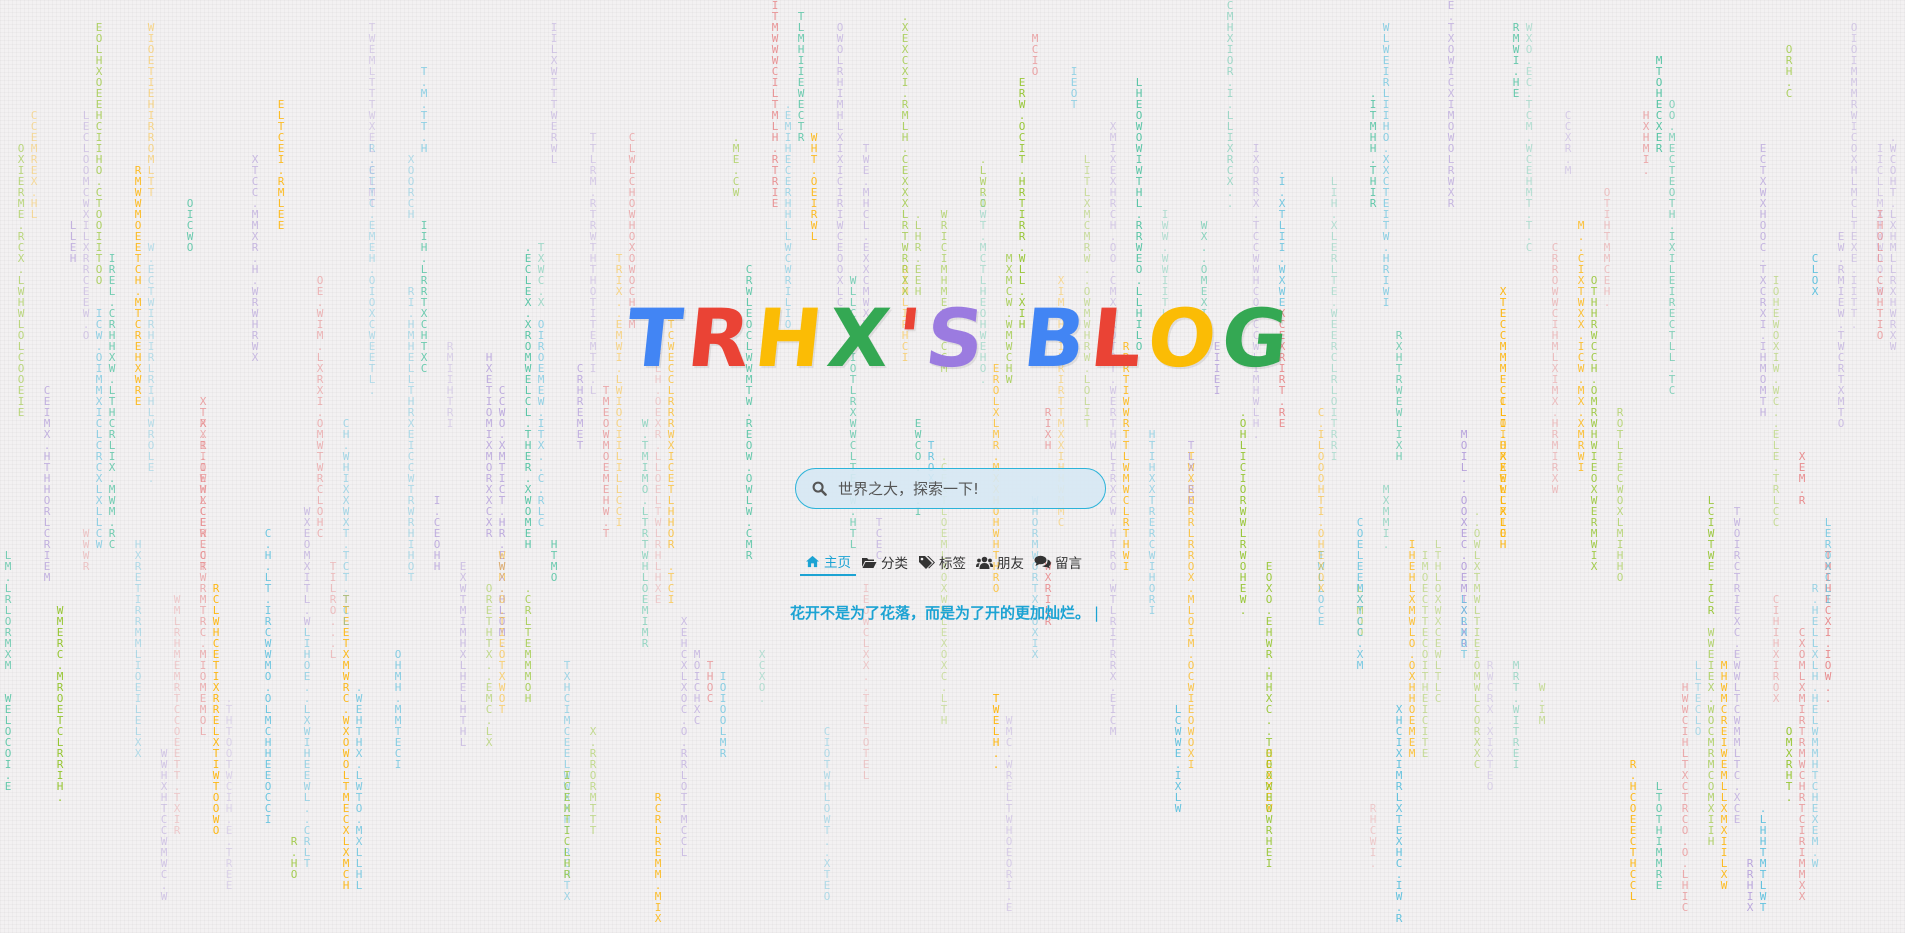 The height and width of the screenshot is (933, 1905). I want to click on logo-letter: X, so click(862, 338).